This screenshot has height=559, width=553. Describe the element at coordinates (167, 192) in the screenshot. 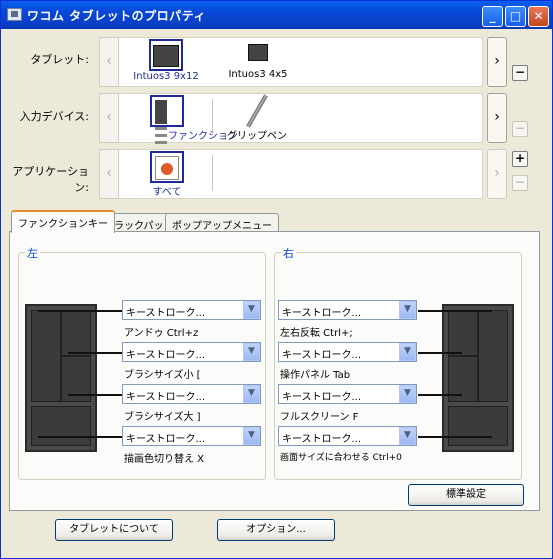

I see `application-label-all: すべて` at that location.